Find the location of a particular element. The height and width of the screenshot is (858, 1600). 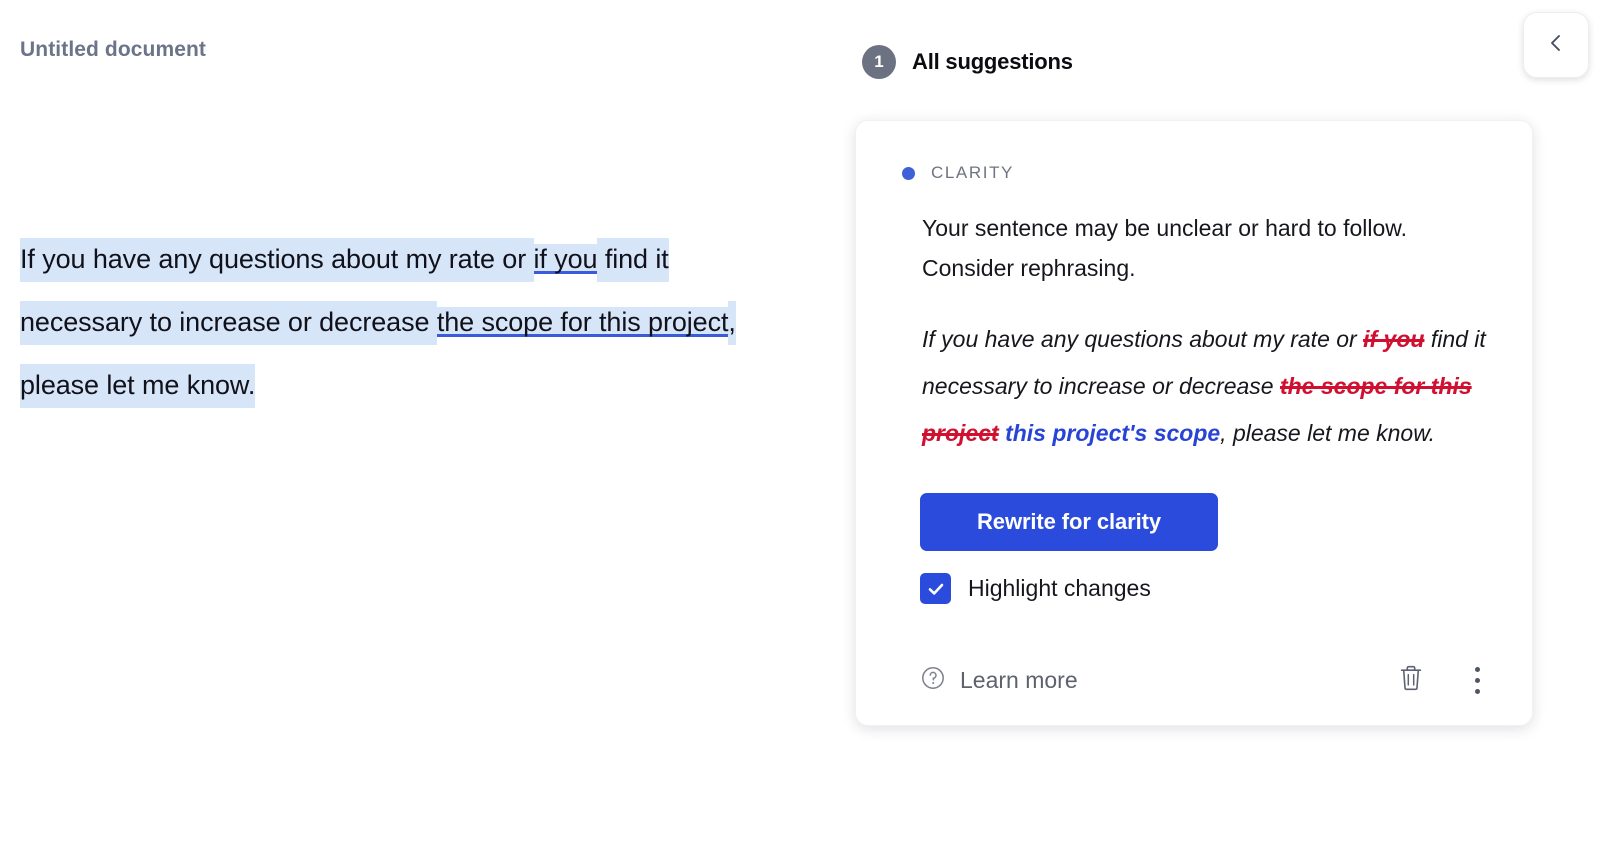

kebab-menu-icon is located at coordinates (1477, 669).